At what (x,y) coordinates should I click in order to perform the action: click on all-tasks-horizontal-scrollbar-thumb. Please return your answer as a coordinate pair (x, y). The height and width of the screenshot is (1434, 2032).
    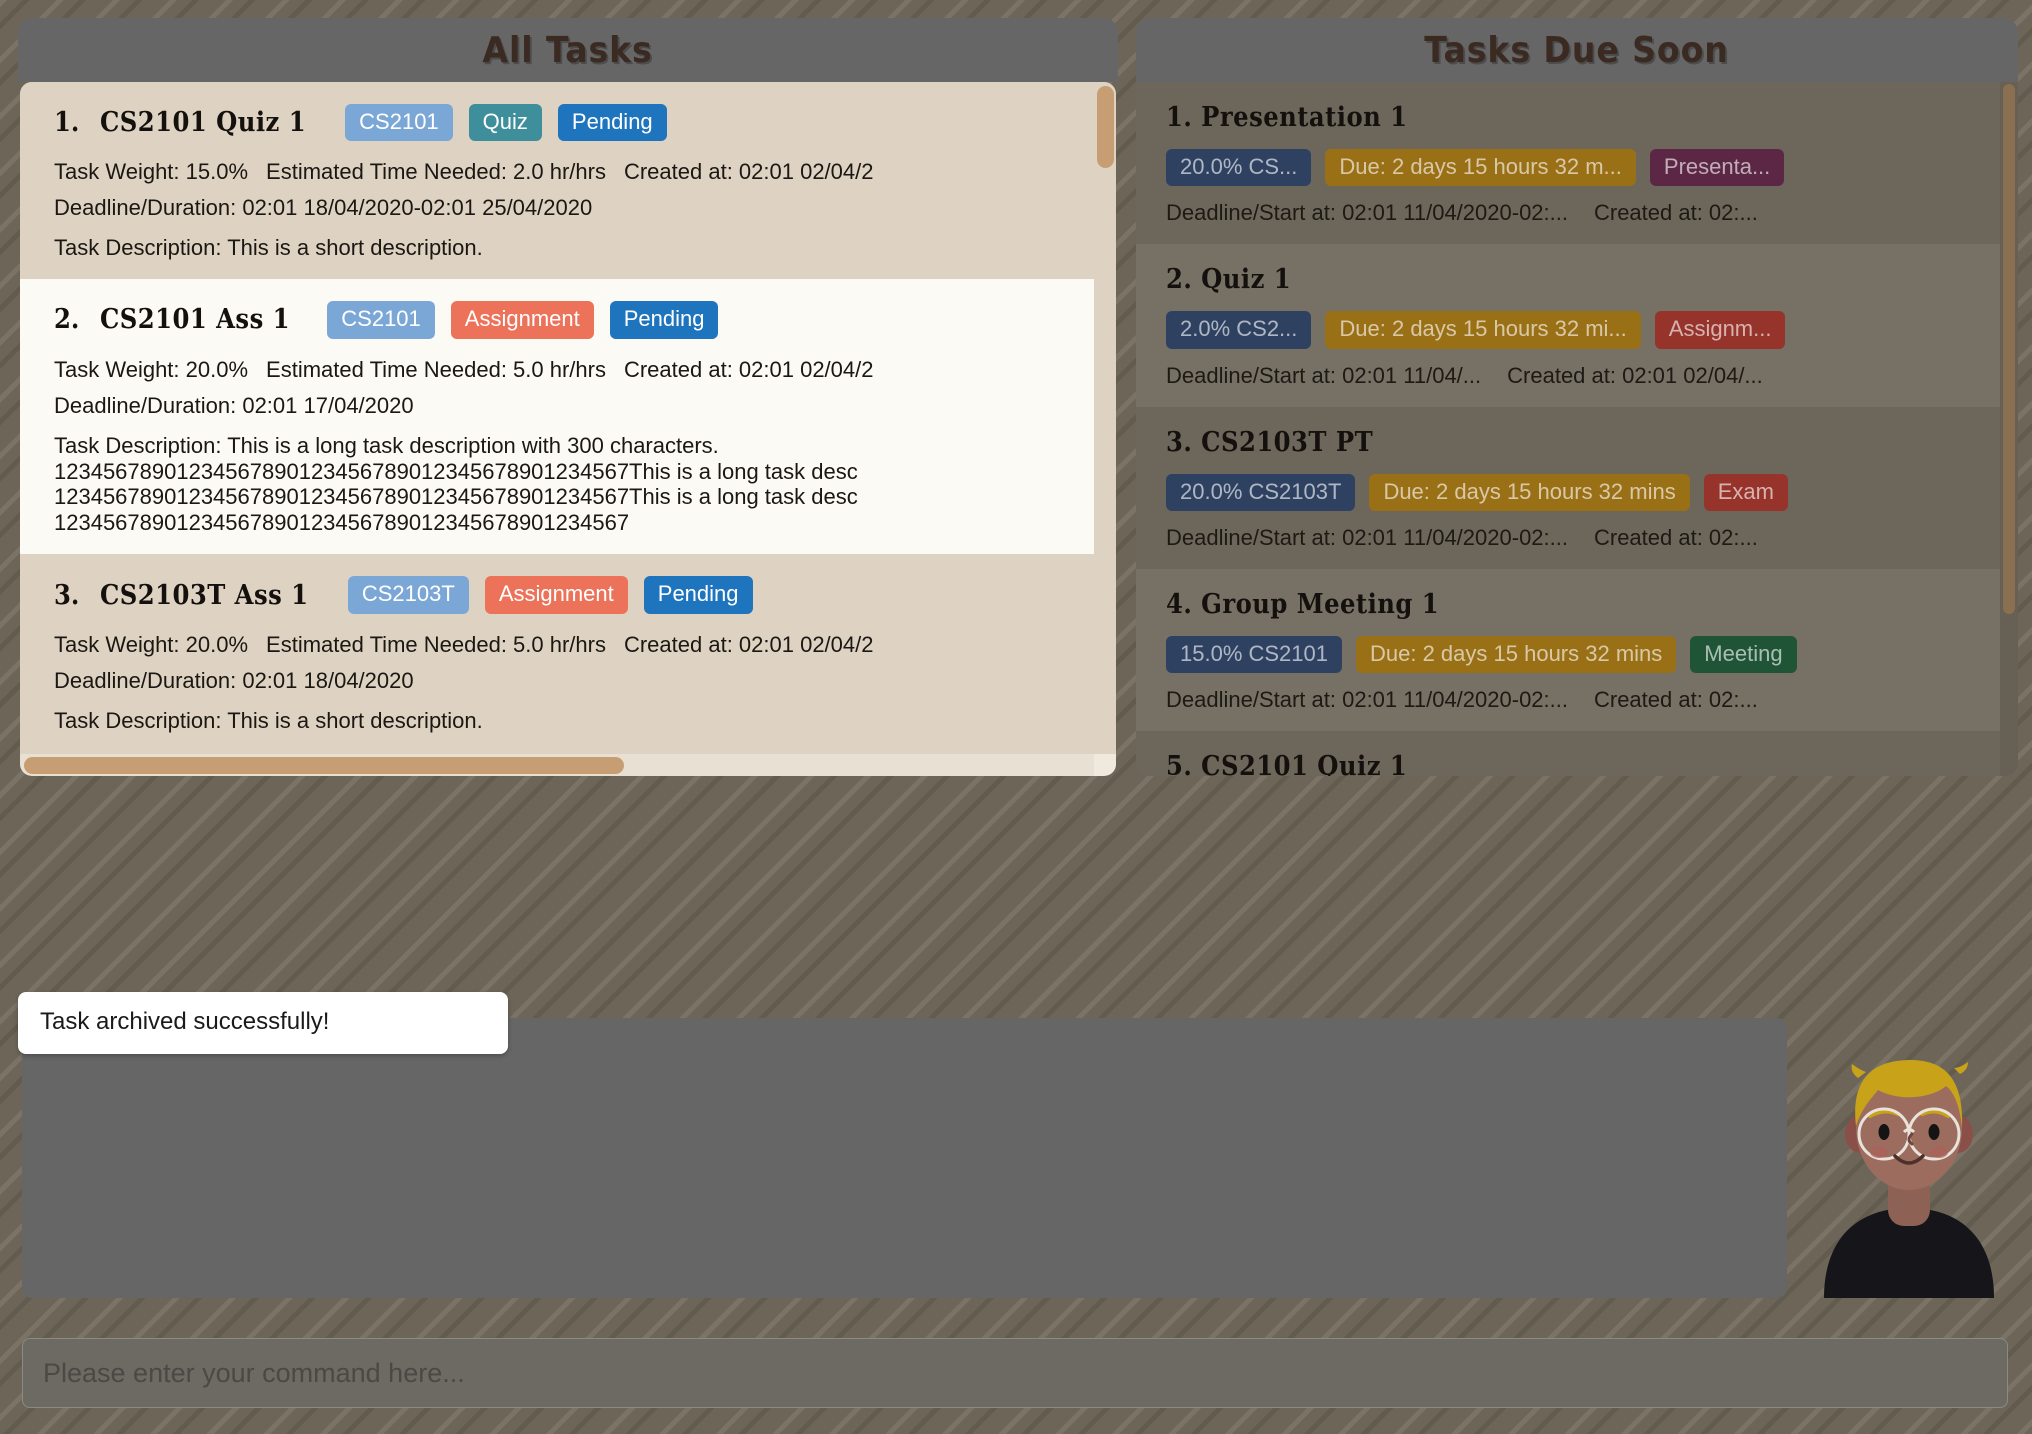
    Looking at the image, I should click on (324, 765).